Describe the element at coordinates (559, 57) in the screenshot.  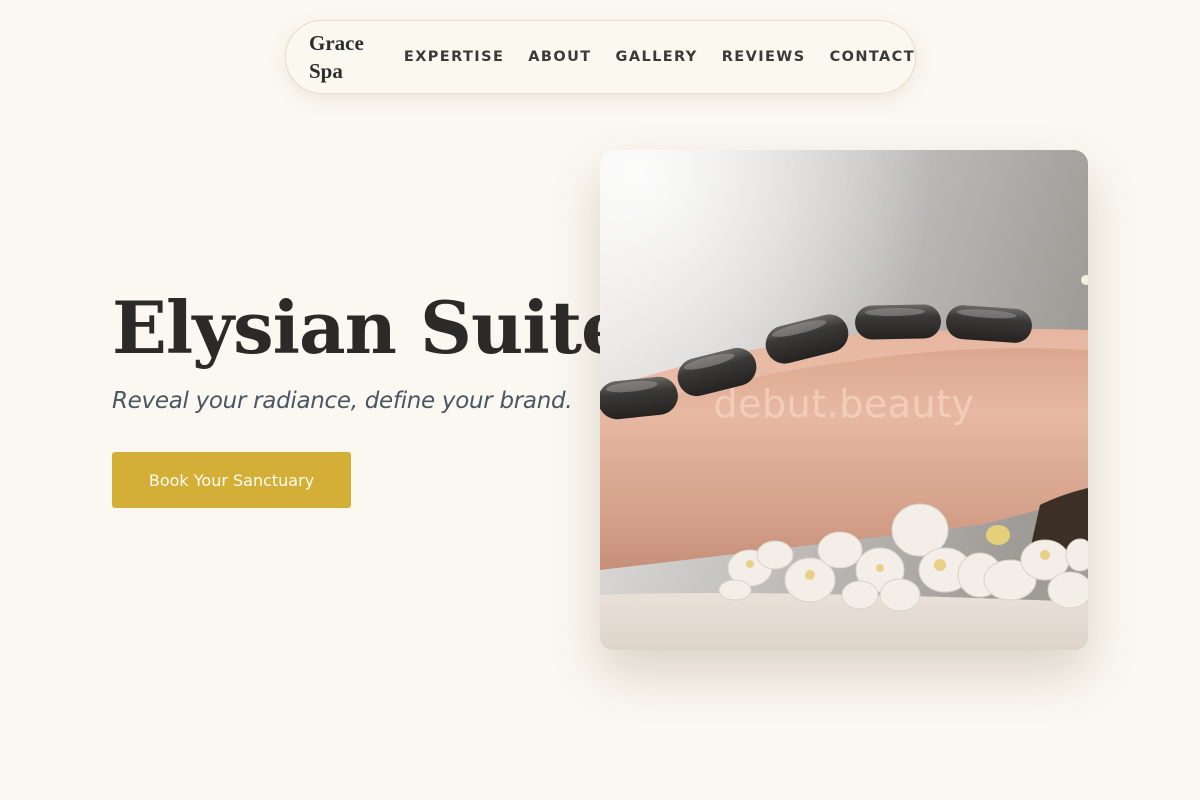
I see `nav-link-about: ABOUT` at that location.